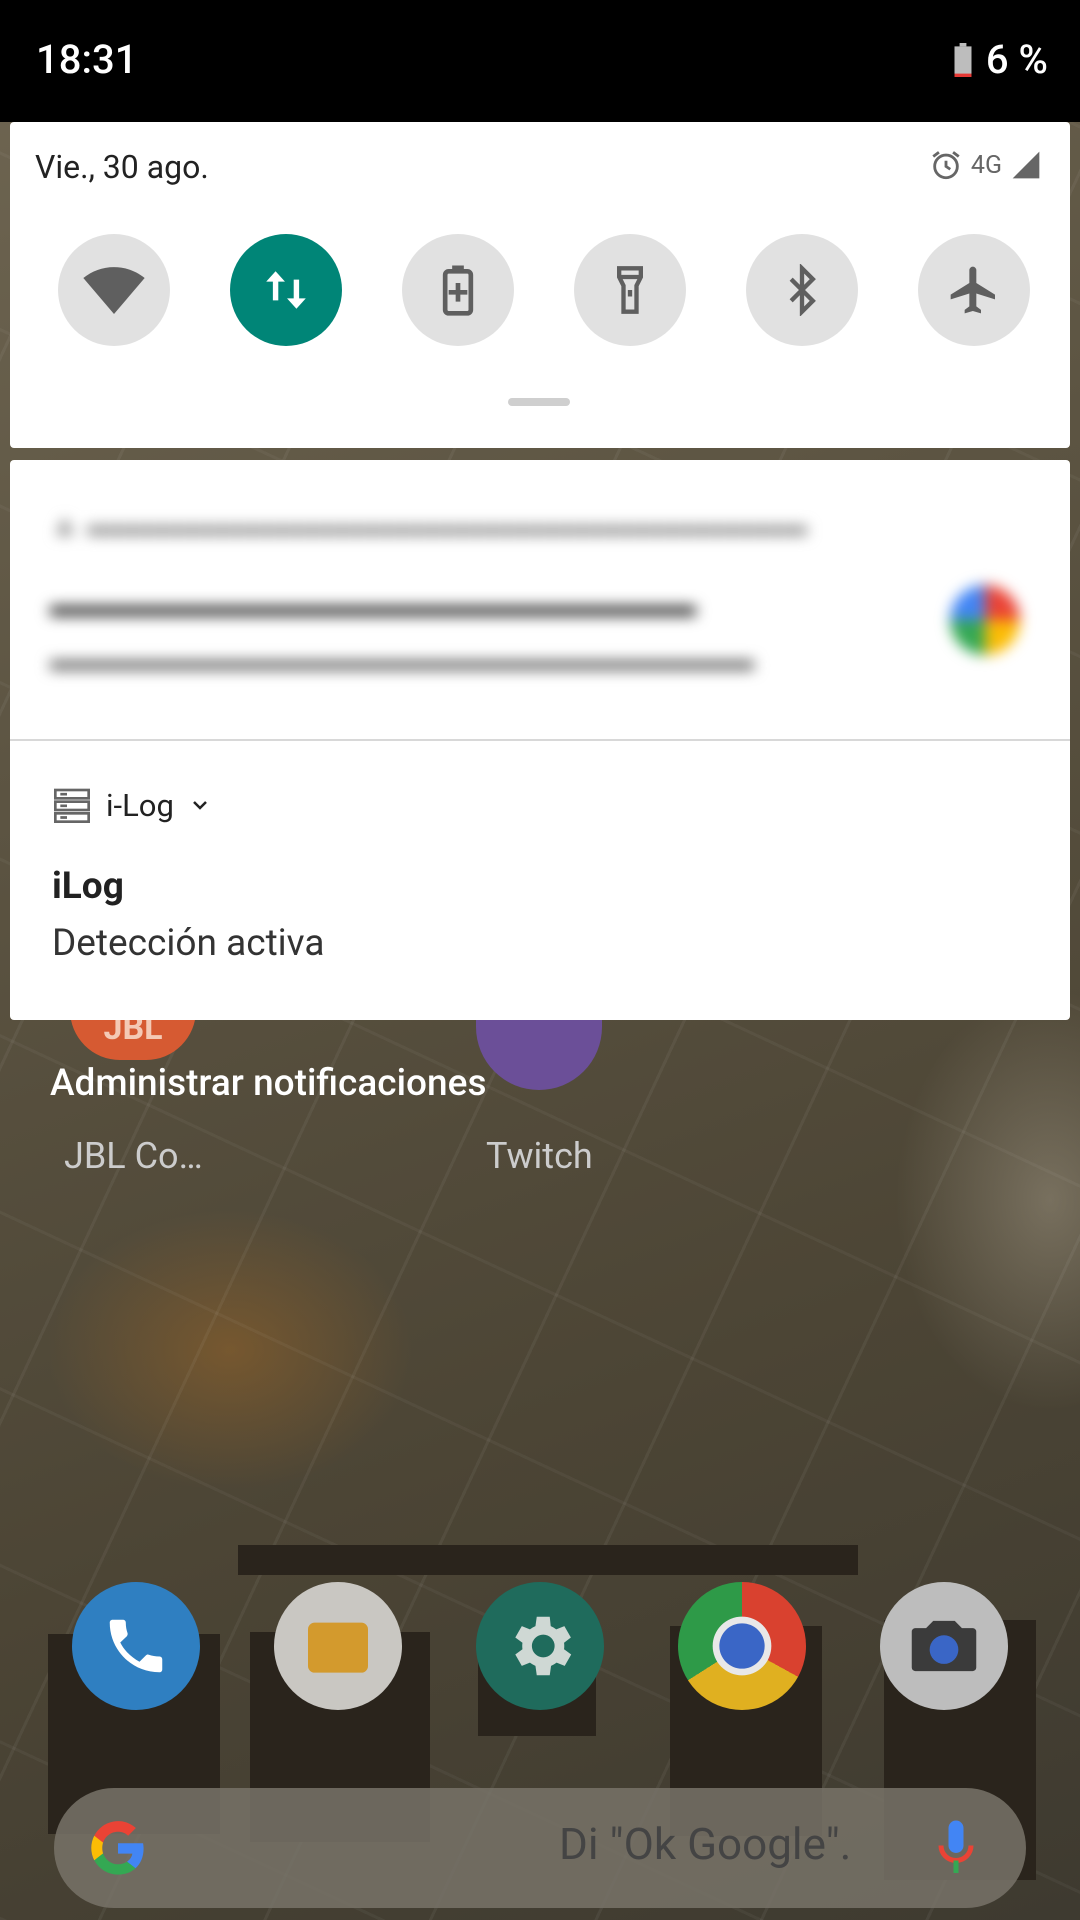 Image resolution: width=1080 pixels, height=1920 pixels. I want to click on camera-icon, so click(944, 1646).